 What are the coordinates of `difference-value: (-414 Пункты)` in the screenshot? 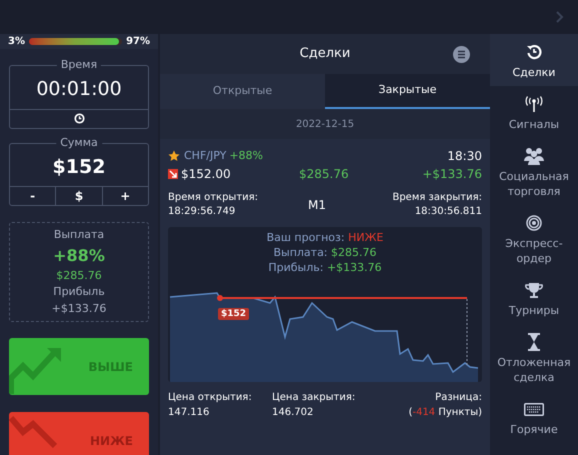 It's located at (445, 413).